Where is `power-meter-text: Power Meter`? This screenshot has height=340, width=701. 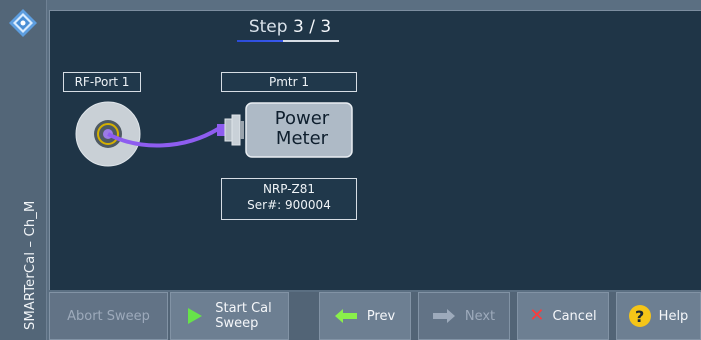 power-meter-text: Power Meter is located at coordinates (302, 128).